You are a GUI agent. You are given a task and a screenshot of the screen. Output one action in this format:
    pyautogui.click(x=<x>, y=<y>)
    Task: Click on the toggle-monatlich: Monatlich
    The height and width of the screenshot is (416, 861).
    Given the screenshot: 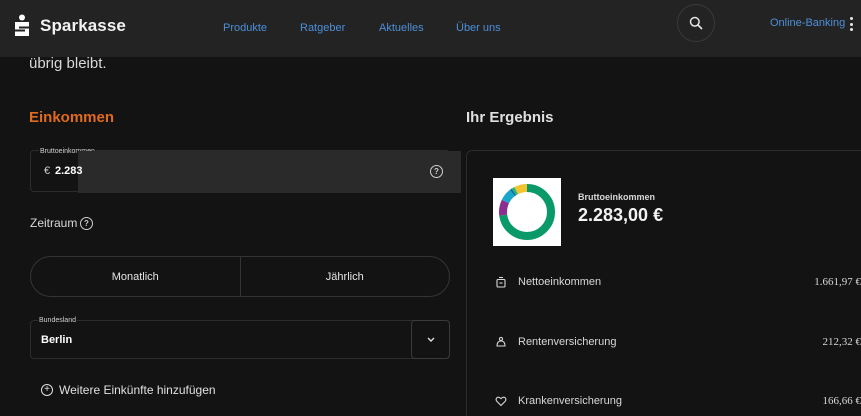 What is the action you would take?
    pyautogui.click(x=135, y=276)
    